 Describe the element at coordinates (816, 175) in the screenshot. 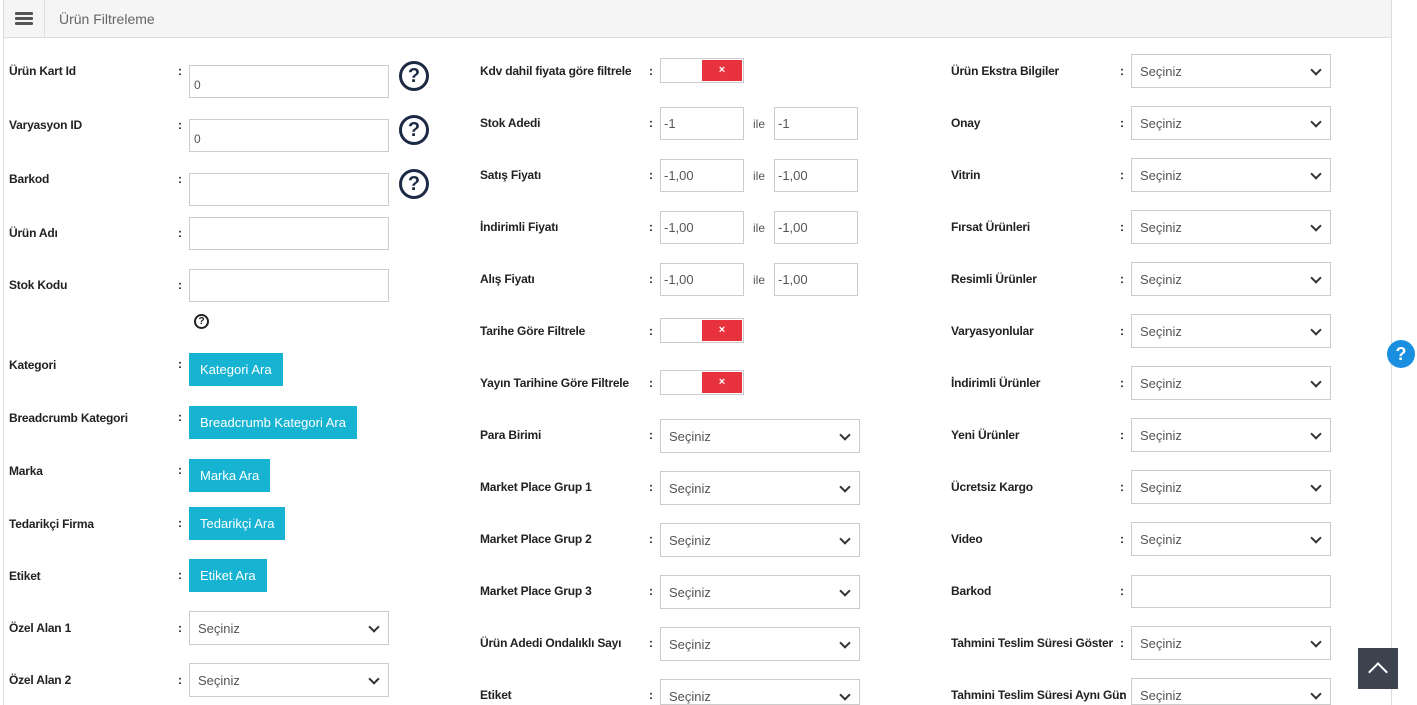

I see `sale-price-to-input` at that location.